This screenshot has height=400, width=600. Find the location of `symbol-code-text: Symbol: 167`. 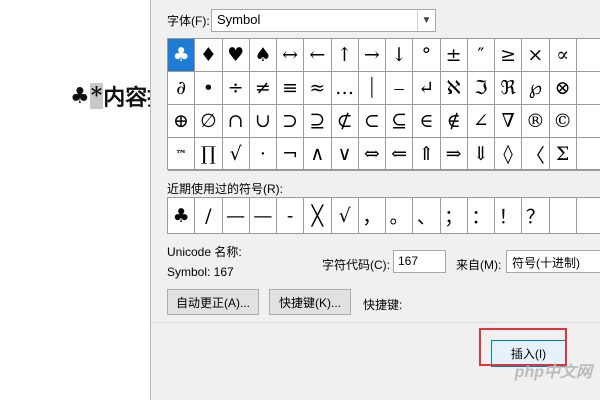

symbol-code-text: Symbol: 167 is located at coordinates (200, 272).